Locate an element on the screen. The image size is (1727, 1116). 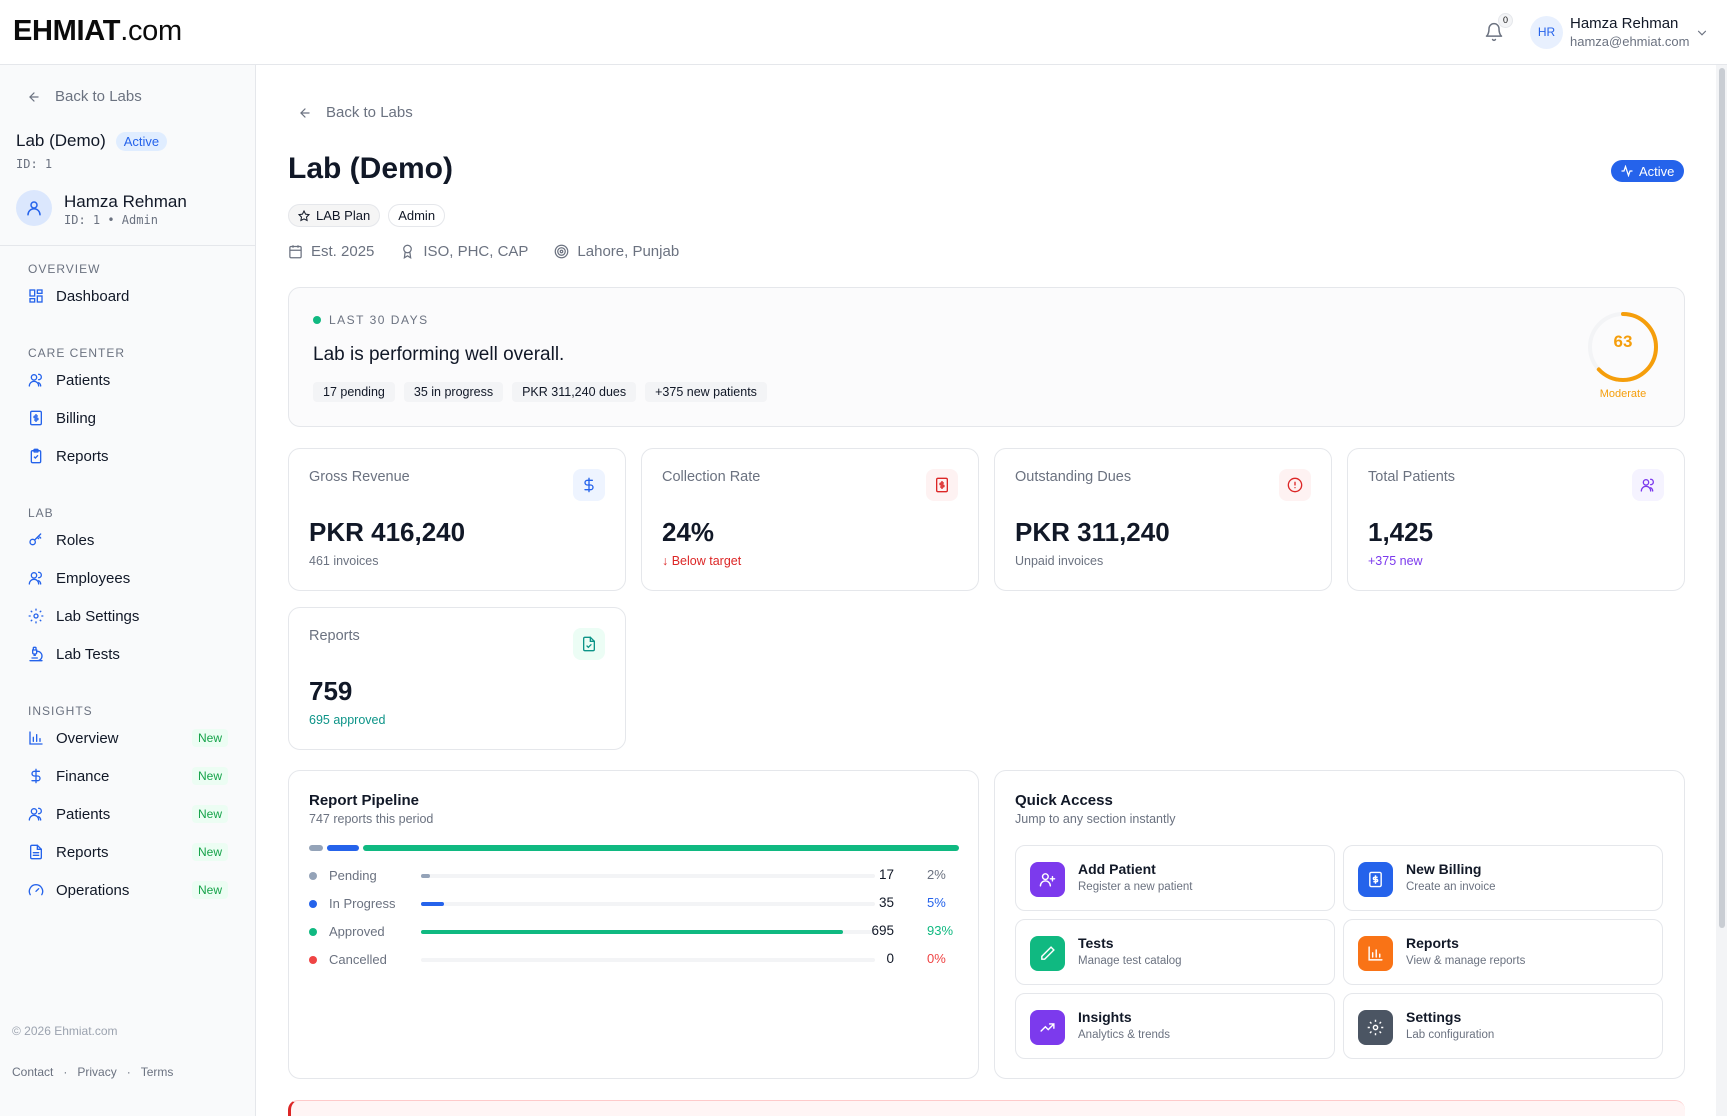
sidebar-item-employees: Employees is located at coordinates (128, 578).